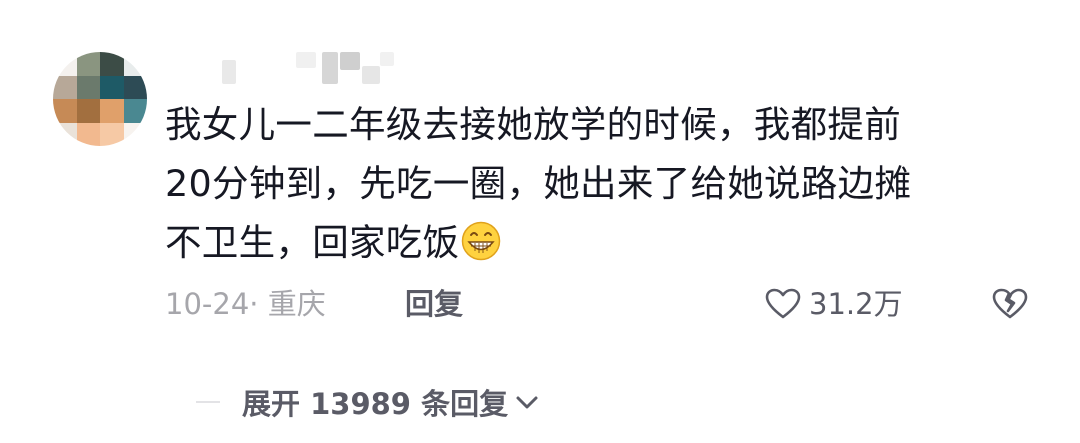 Image resolution: width=1080 pixels, height=443 pixels. Describe the element at coordinates (605, 304) in the screenshot. I see `comment-meta: 10-24· 重庆 回复 31.2万` at that location.